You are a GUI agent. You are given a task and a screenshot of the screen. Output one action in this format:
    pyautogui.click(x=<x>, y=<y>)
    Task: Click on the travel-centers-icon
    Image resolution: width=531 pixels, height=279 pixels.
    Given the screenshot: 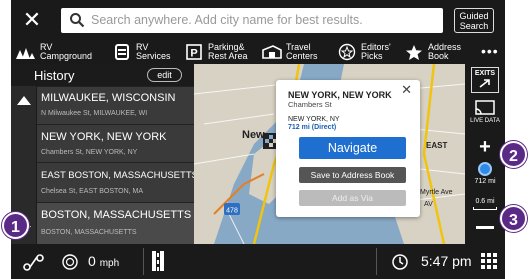 What is the action you would take?
    pyautogui.click(x=272, y=52)
    